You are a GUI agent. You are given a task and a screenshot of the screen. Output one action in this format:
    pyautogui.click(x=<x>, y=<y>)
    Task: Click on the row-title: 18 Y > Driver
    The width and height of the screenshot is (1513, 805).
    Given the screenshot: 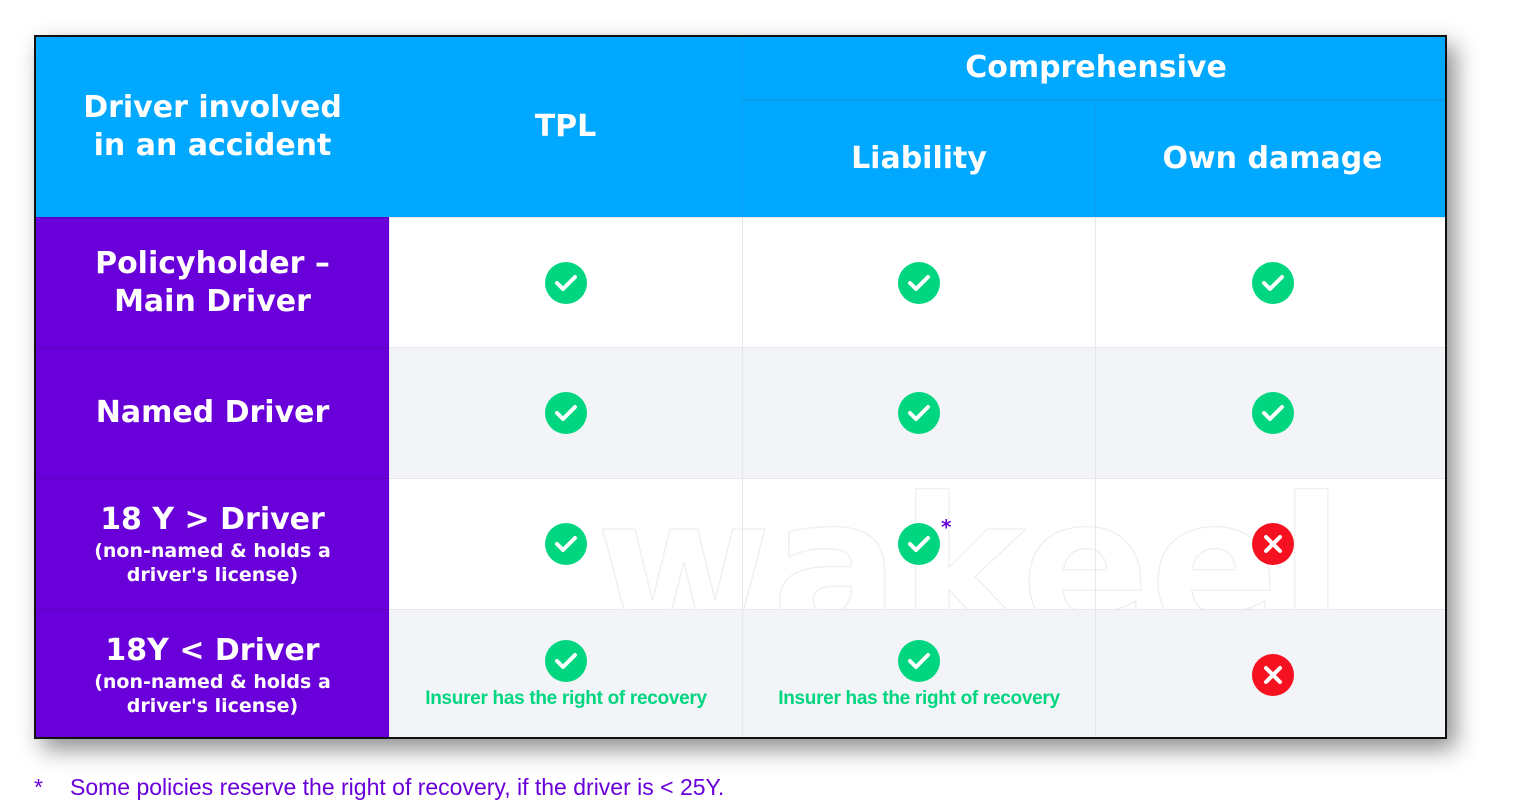 What is the action you would take?
    pyautogui.click(x=212, y=519)
    